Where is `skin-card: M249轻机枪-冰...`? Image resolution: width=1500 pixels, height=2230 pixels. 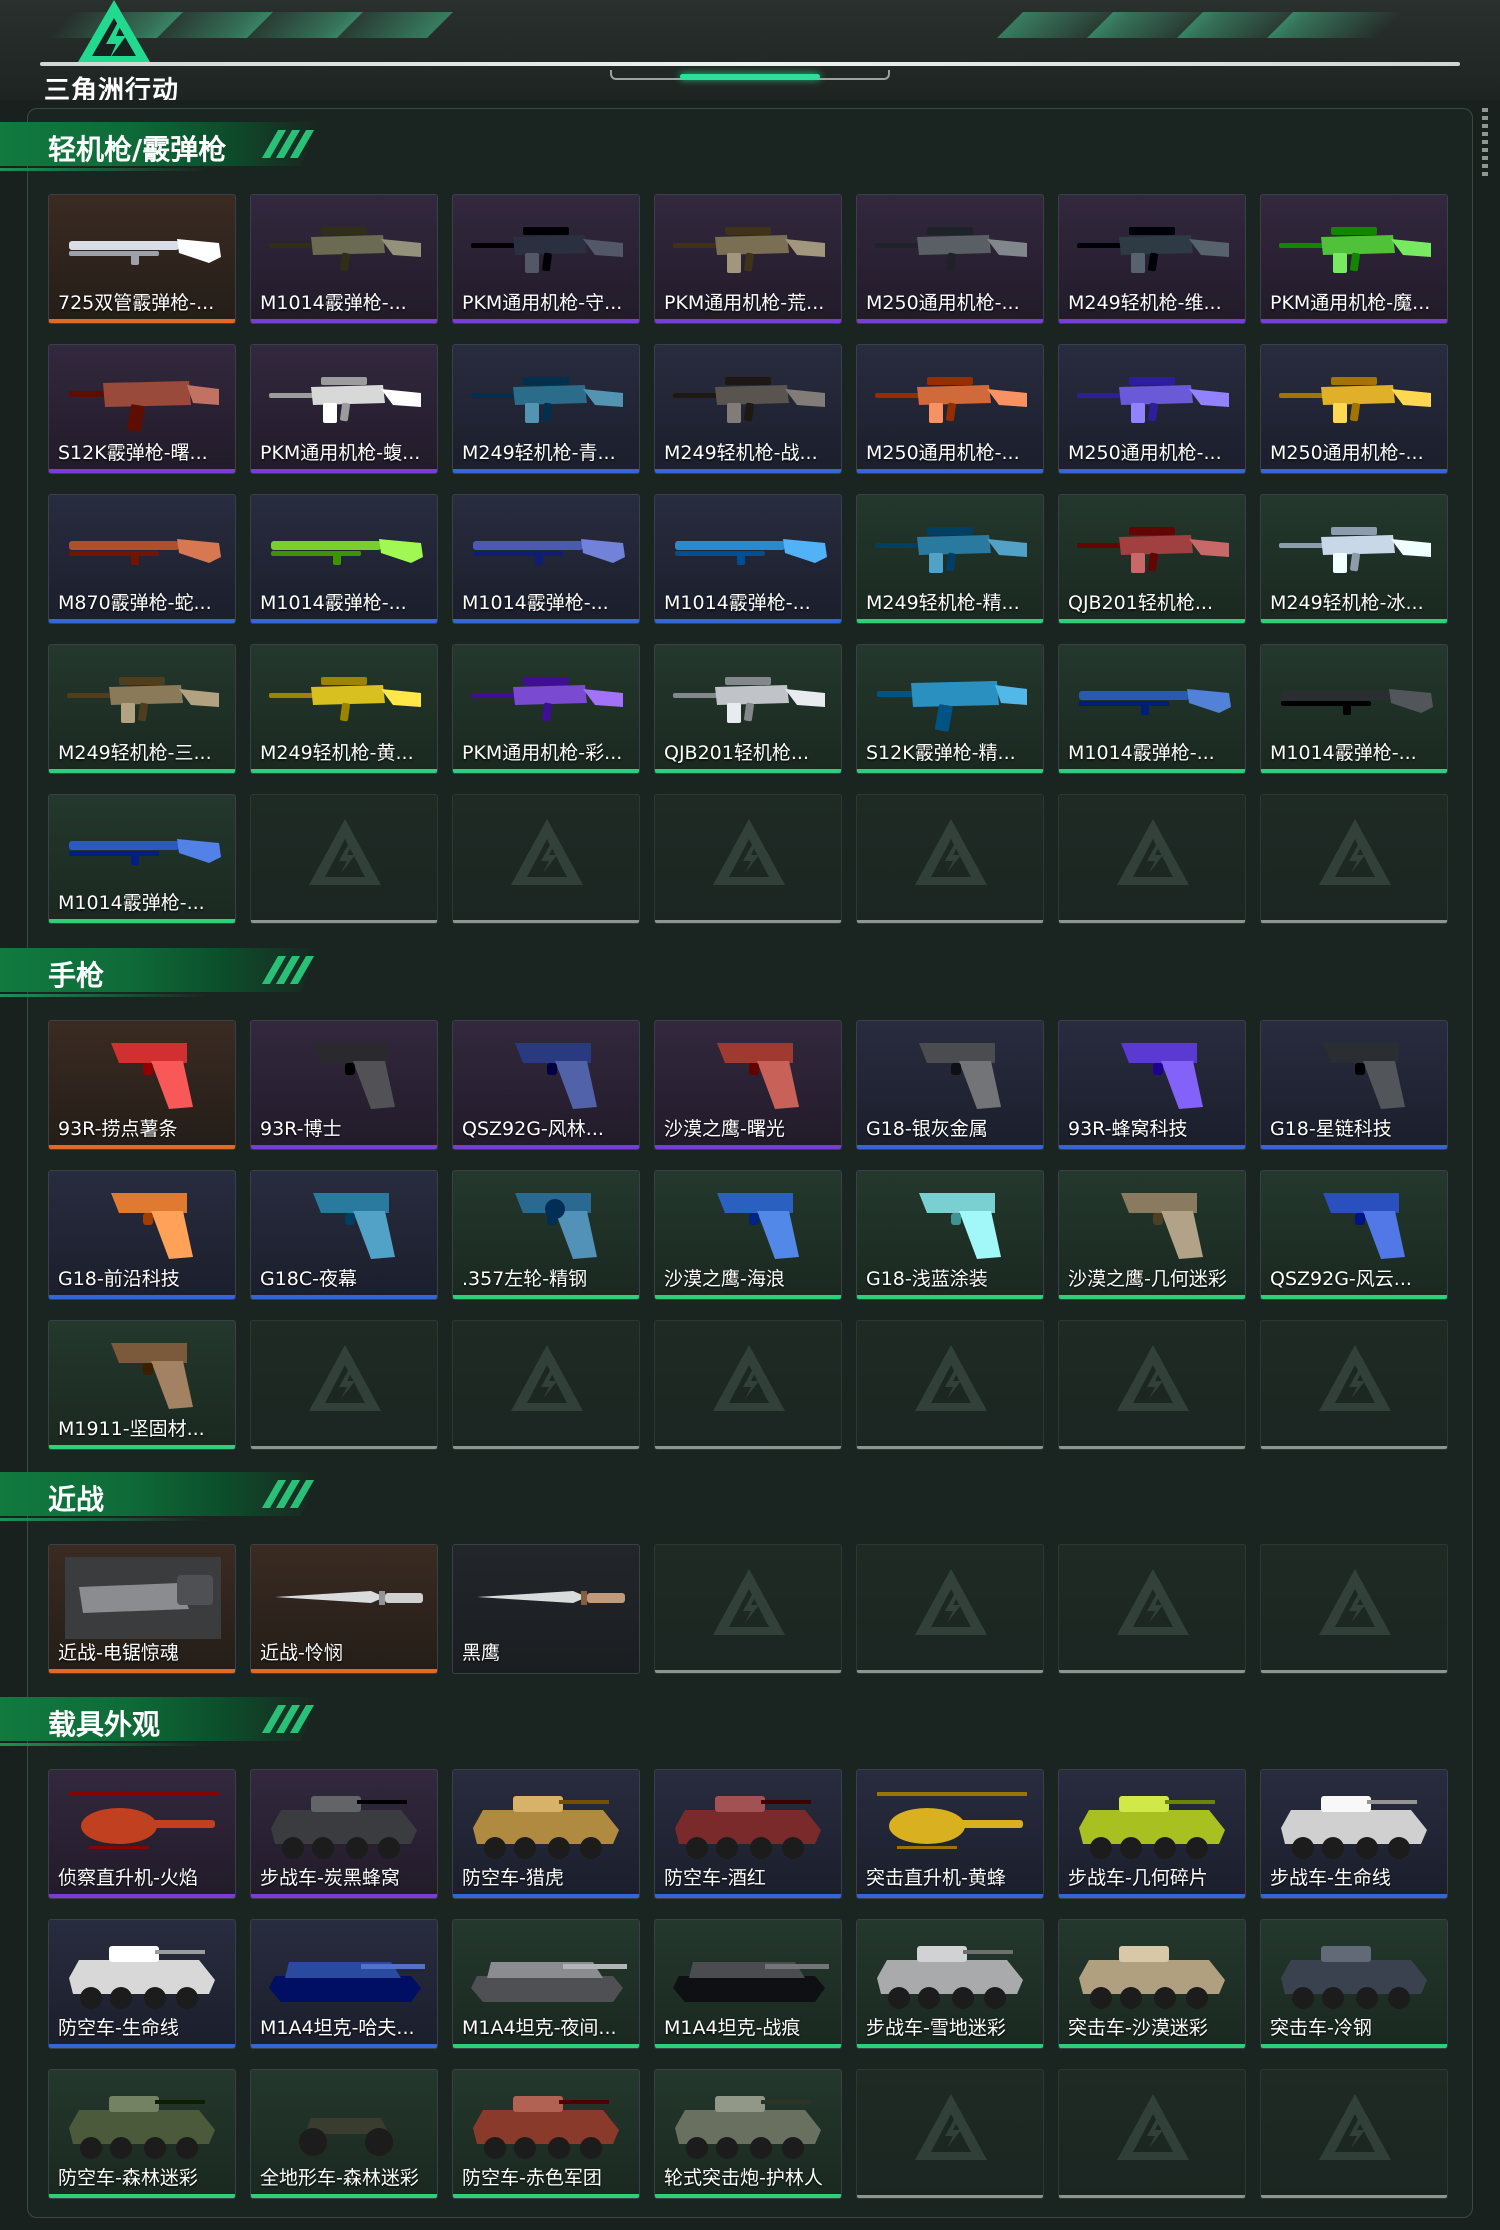
skin-card: M249轻机枪-冰... is located at coordinates (1354, 559).